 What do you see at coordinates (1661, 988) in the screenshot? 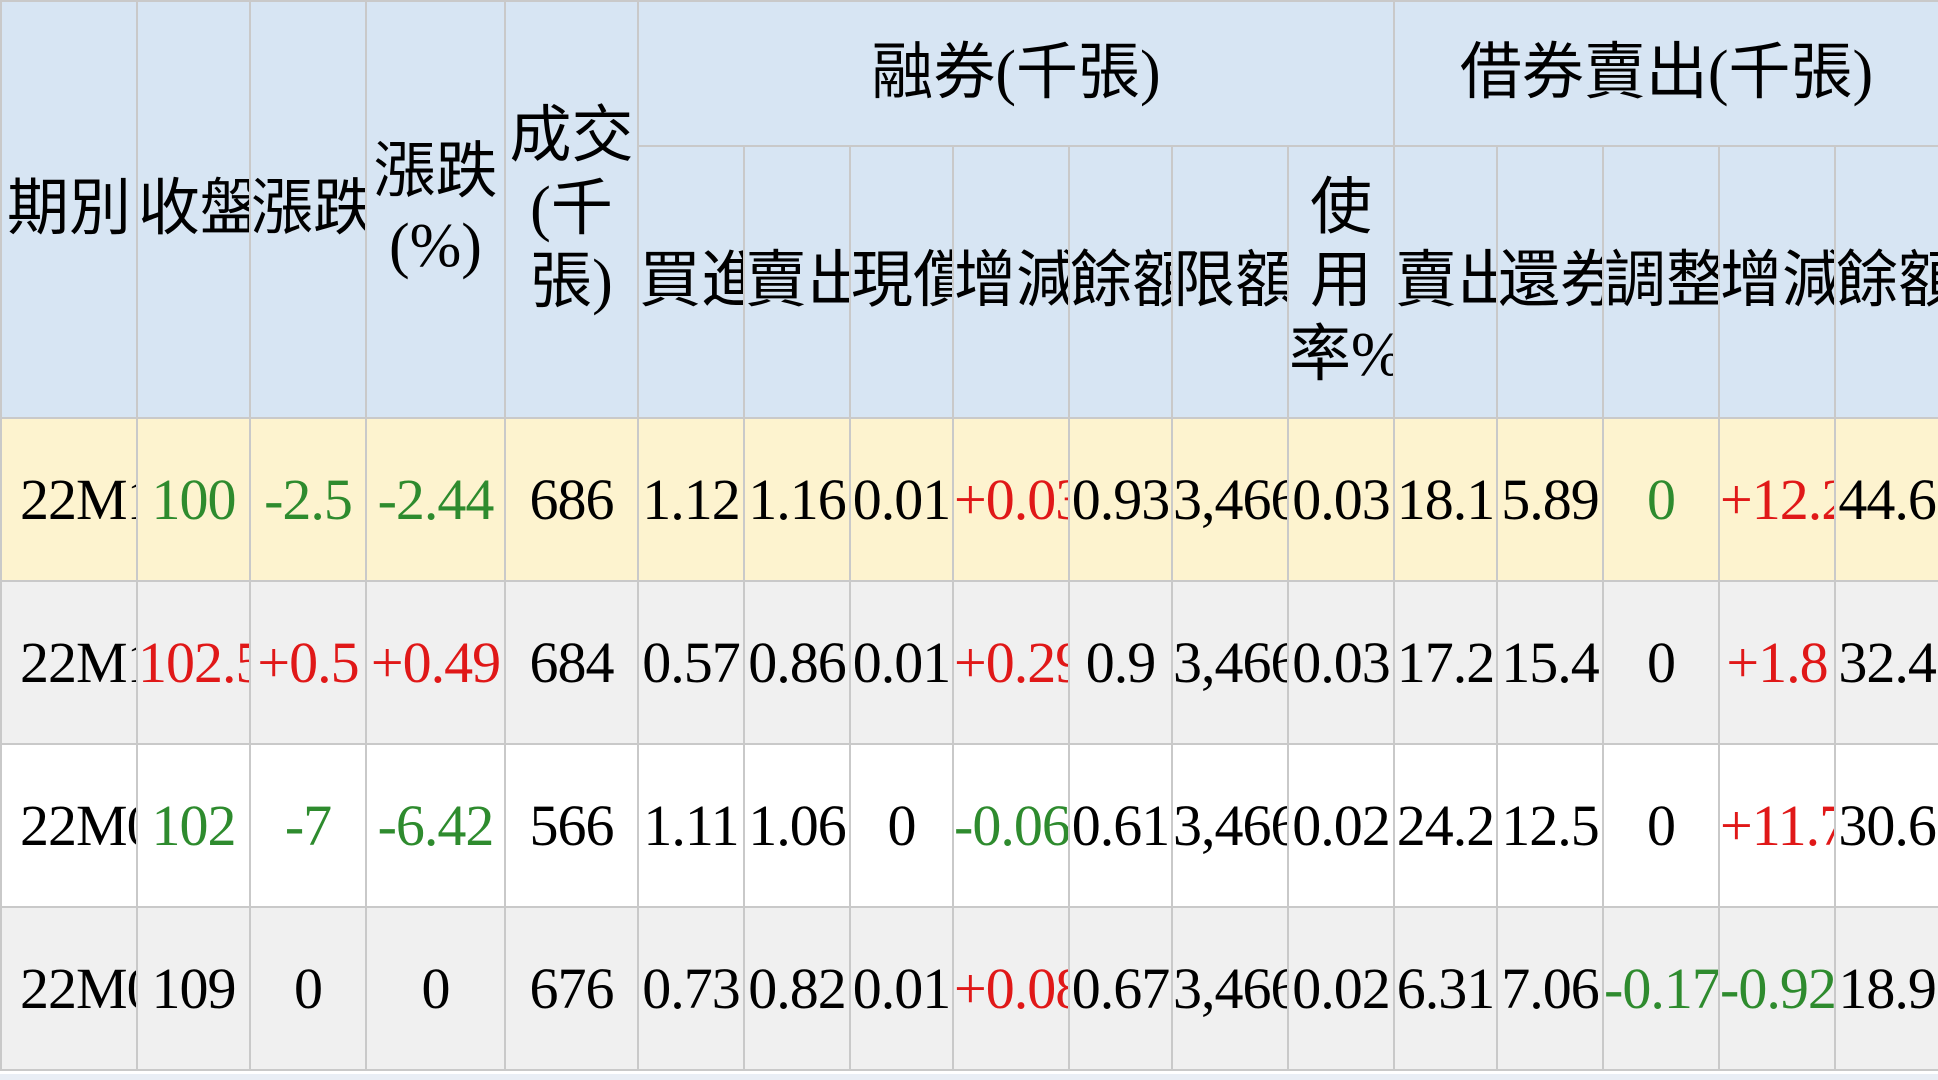
I see `cell-bs-adjust: -0.17` at bounding box center [1661, 988].